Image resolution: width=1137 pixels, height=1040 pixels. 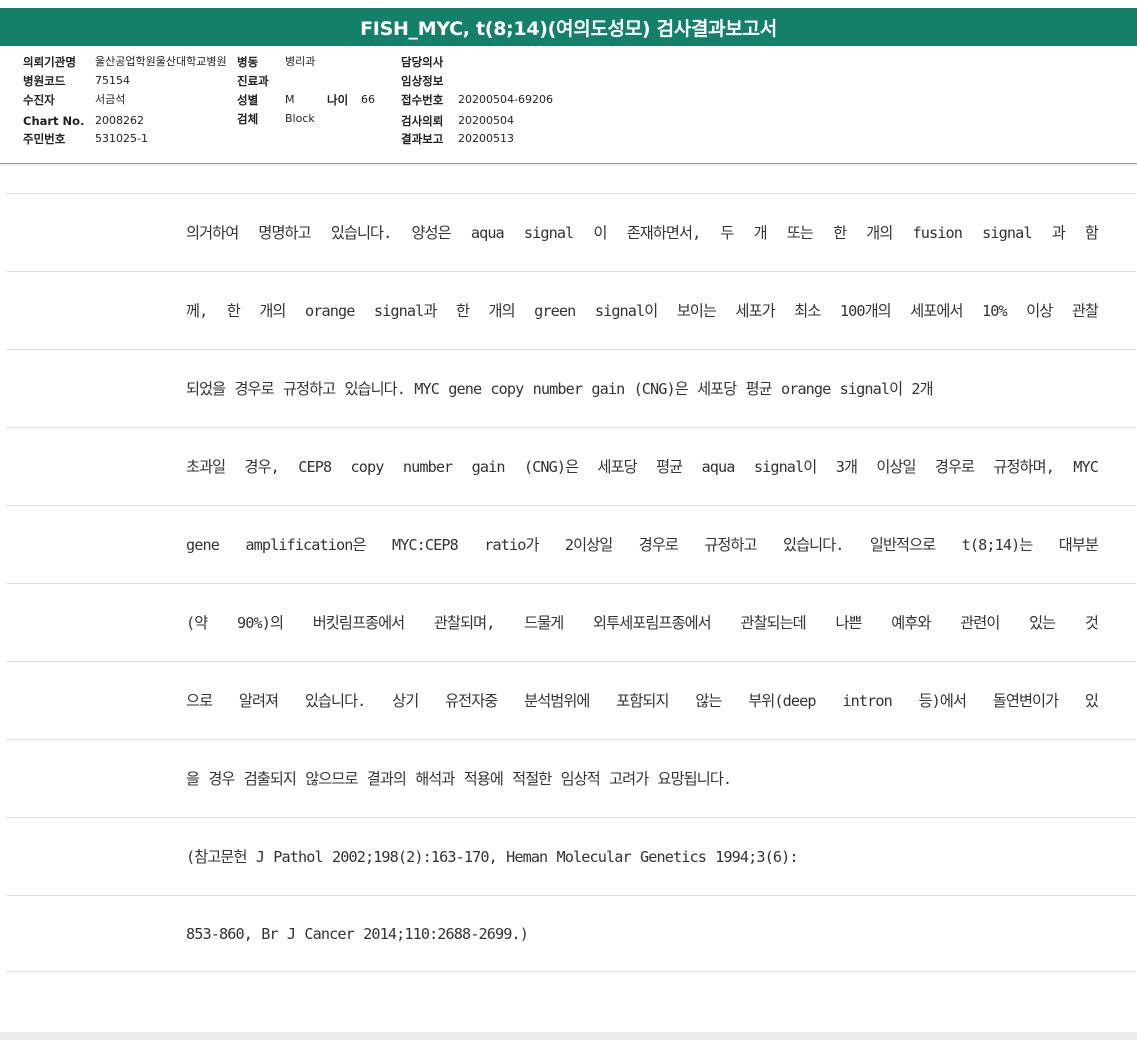 What do you see at coordinates (54, 121) in the screenshot?
I see `chart-no-label: Chart No.` at bounding box center [54, 121].